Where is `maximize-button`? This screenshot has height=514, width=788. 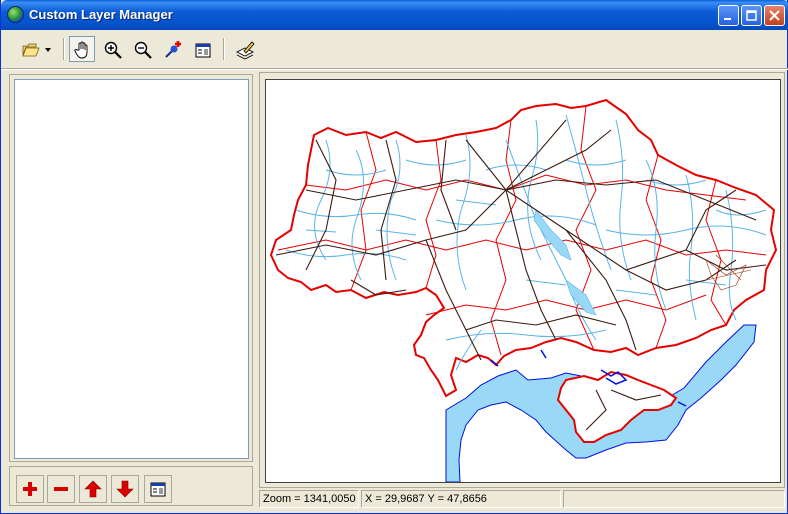
maximize-button is located at coordinates (751, 15).